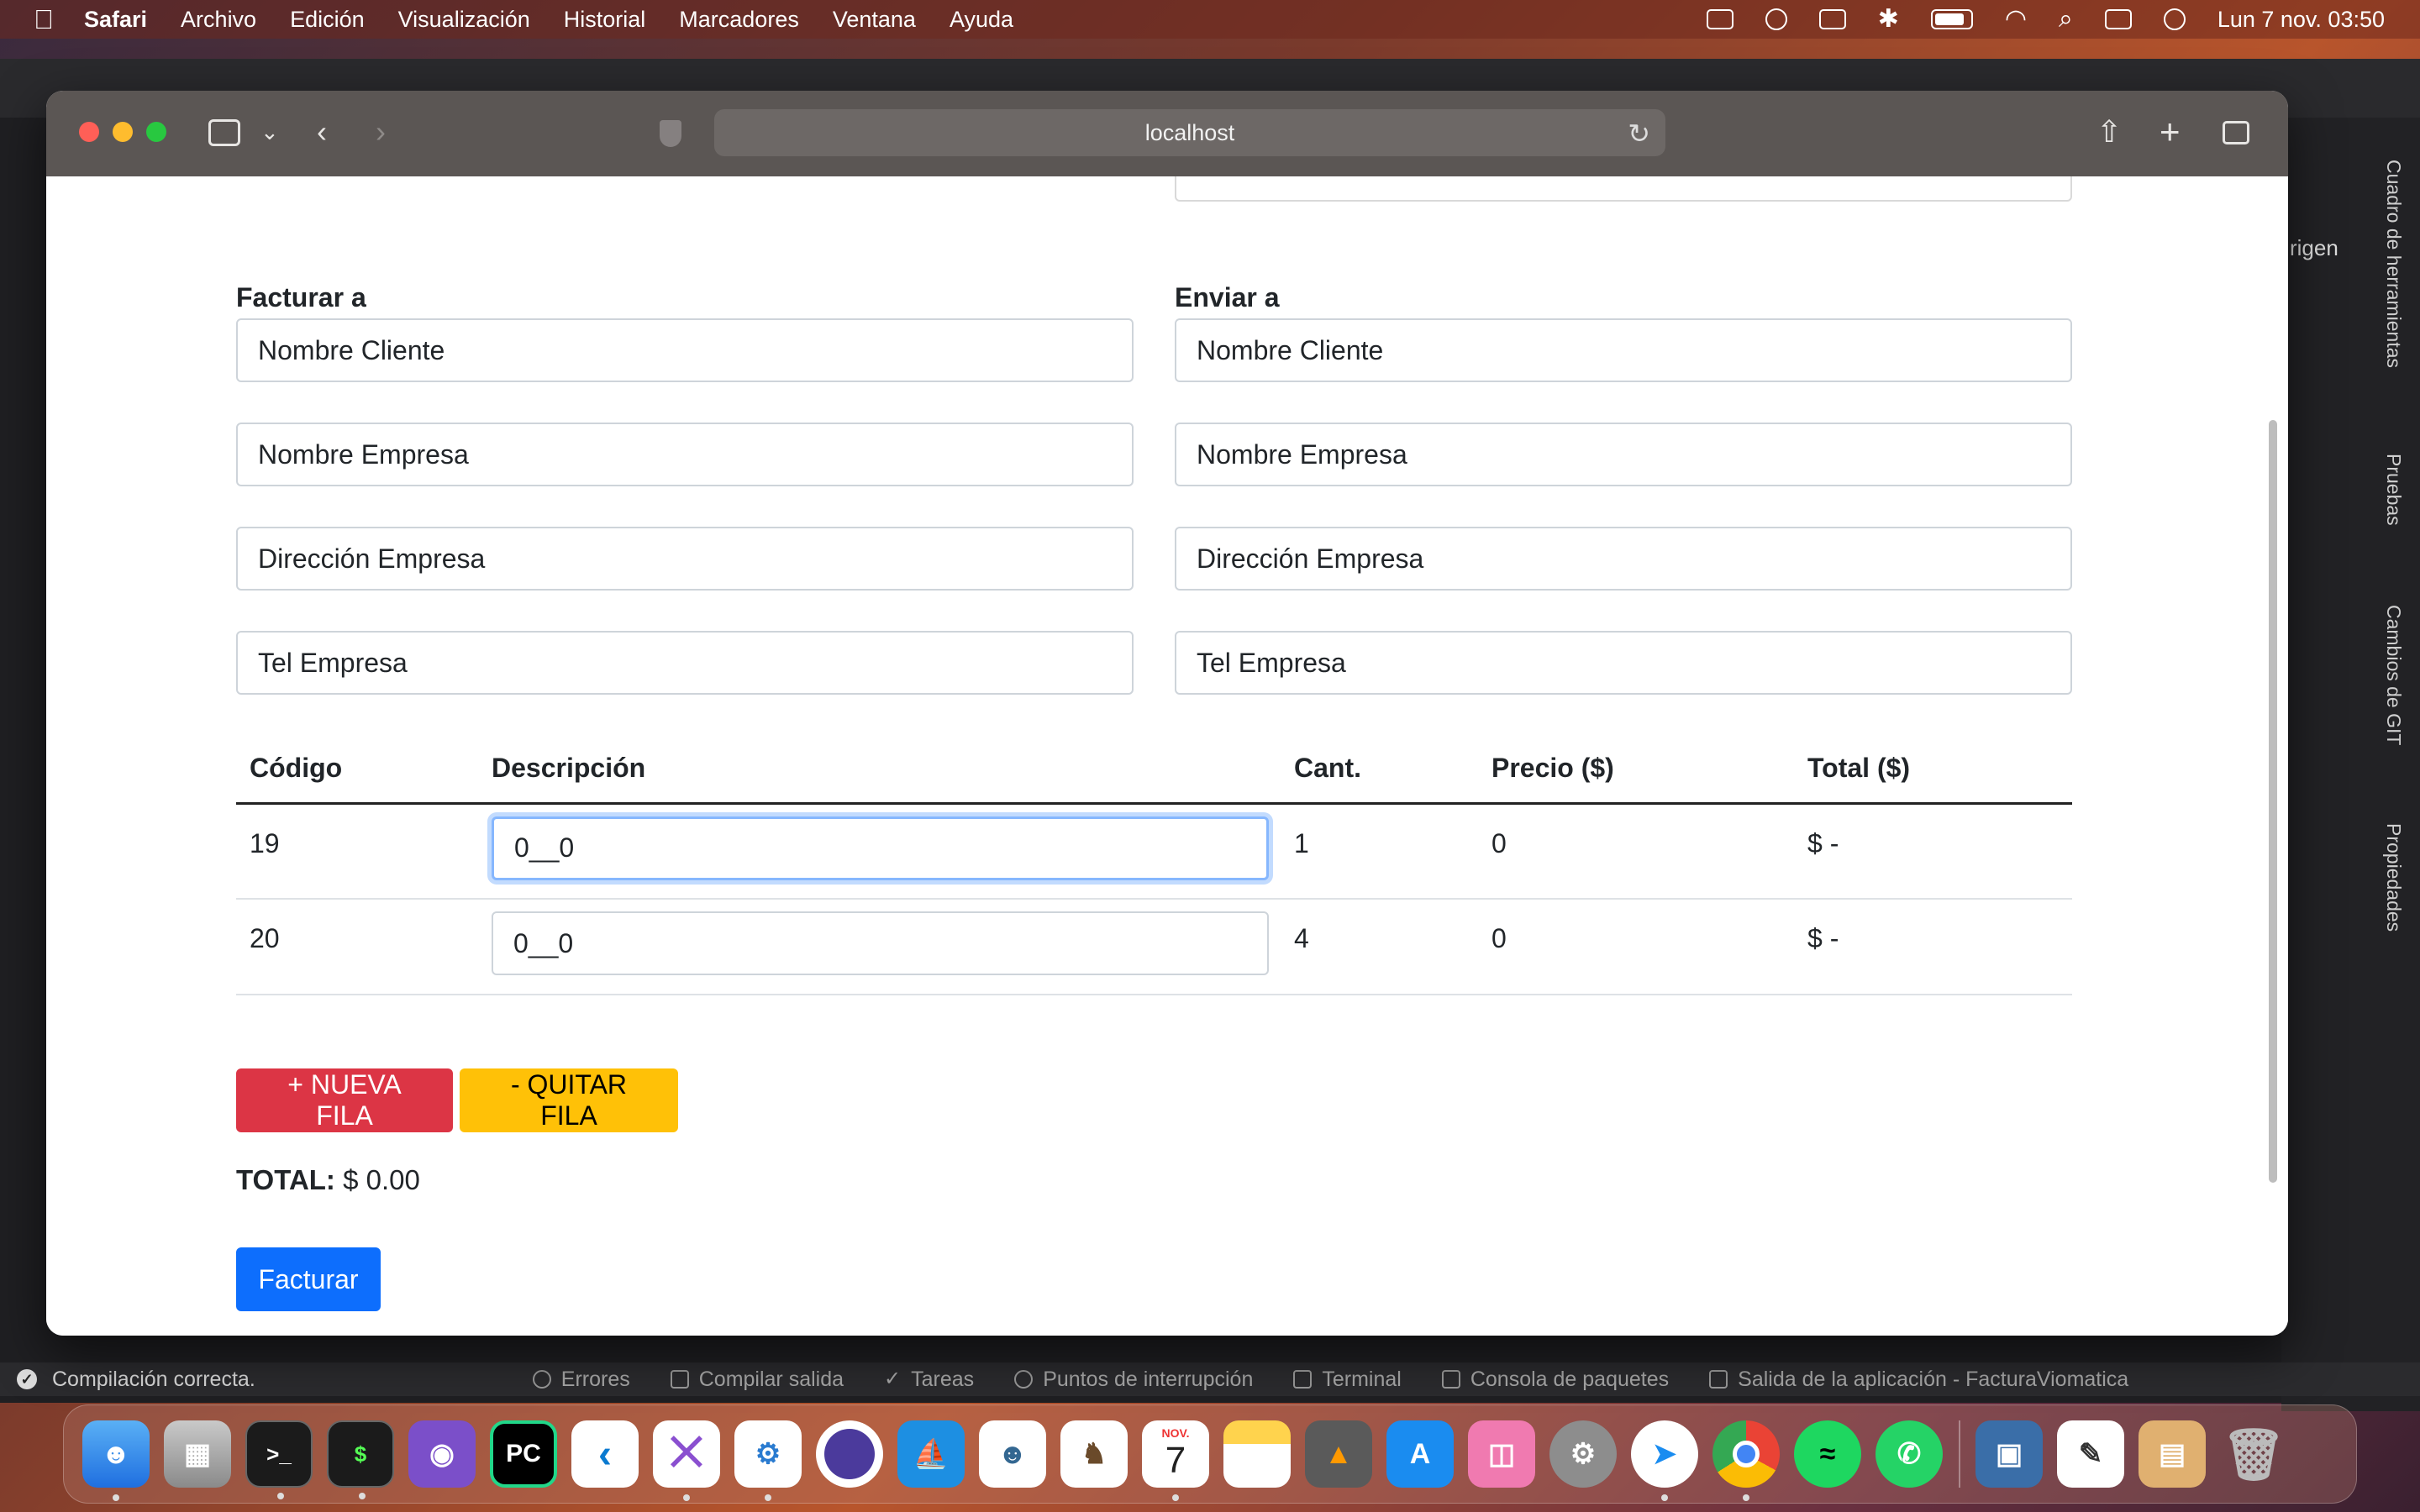 This screenshot has height=1512, width=2420. What do you see at coordinates (685, 559) in the screenshot?
I see `bill-address-input` at bounding box center [685, 559].